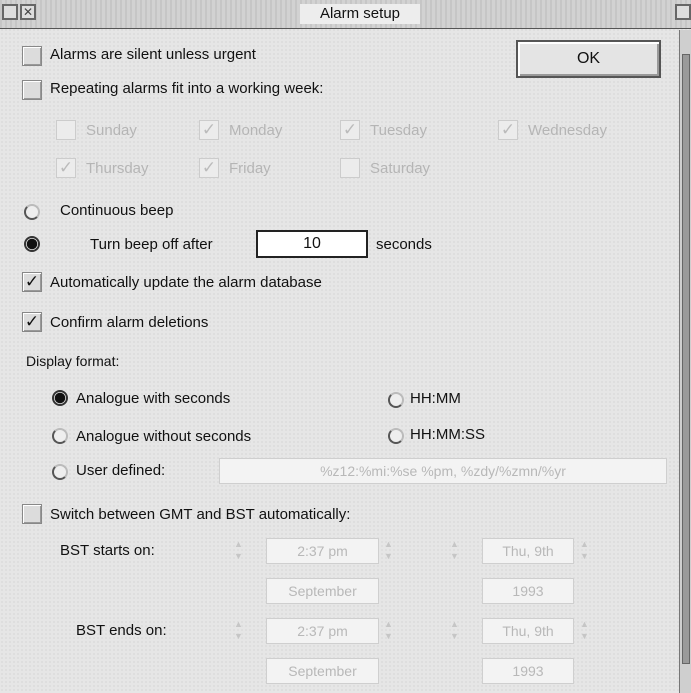  Describe the element at coordinates (567, 130) in the screenshot. I see `day-label-wednesday: Wednesday` at that location.